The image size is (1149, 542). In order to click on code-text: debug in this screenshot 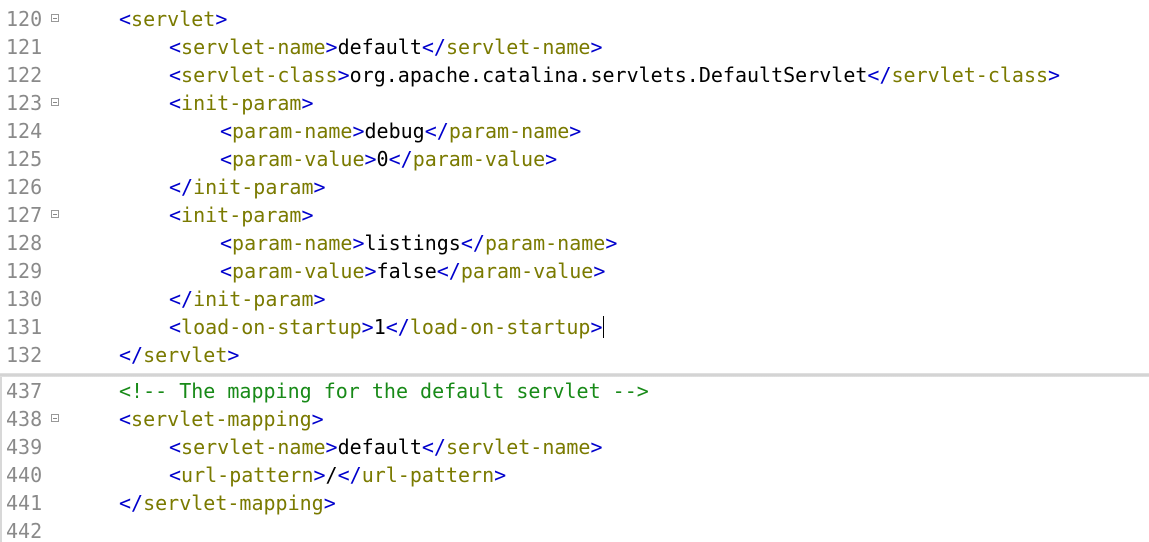, I will do `click(394, 131)`.